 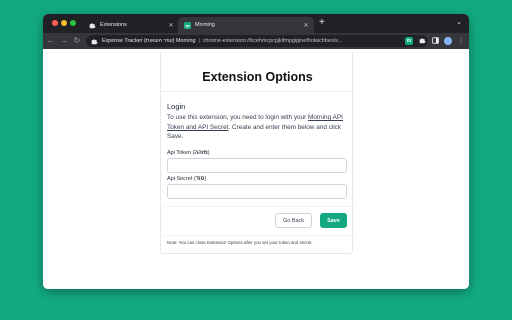 What do you see at coordinates (181, 153) in the screenshot?
I see `label-text: Api Token (` at bounding box center [181, 153].